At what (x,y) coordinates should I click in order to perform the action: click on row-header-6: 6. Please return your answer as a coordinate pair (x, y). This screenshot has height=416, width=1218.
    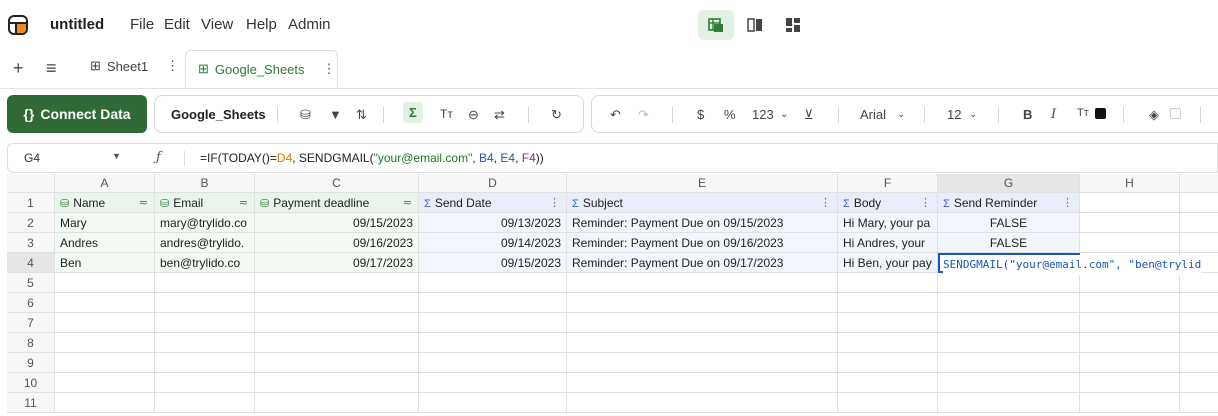
    Looking at the image, I should click on (31, 303).